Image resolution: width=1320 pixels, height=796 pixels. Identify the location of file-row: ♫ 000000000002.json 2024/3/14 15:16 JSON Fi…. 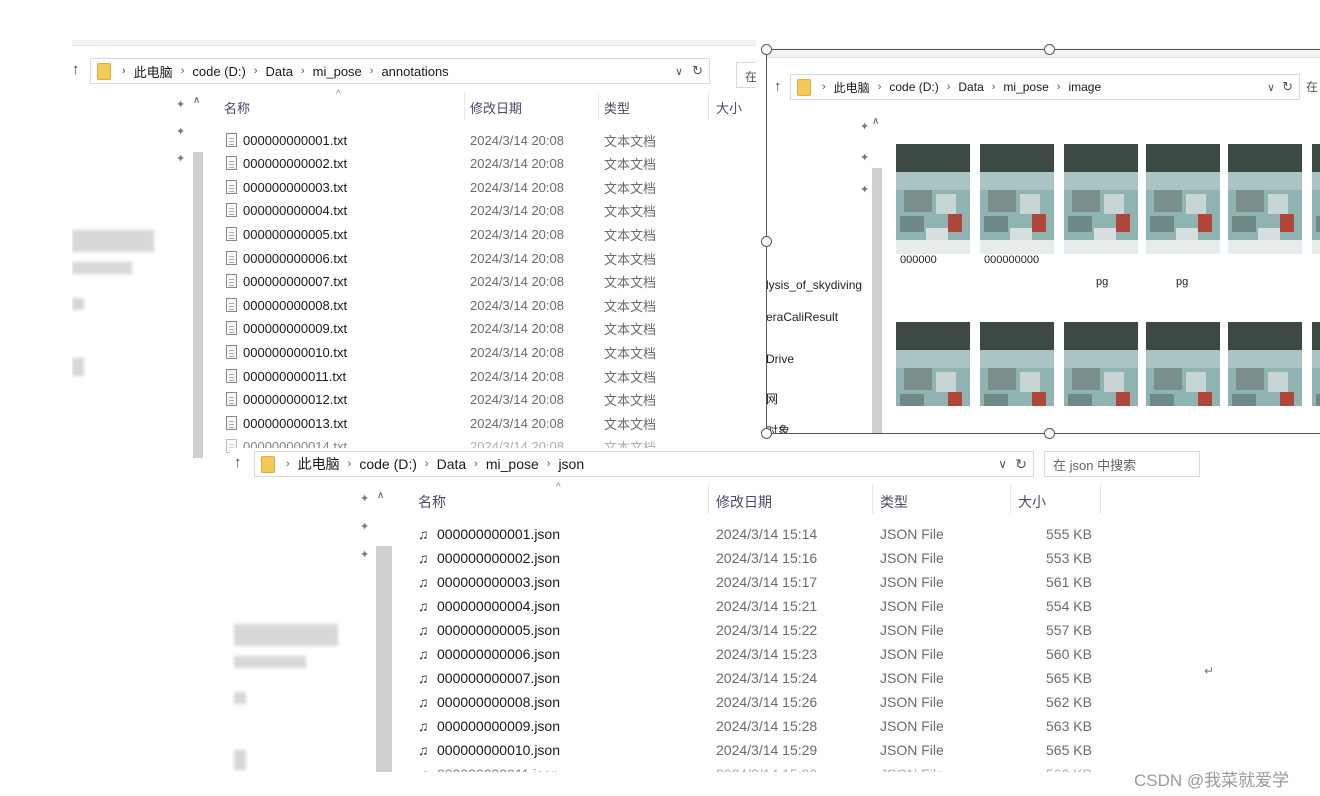
(768, 558).